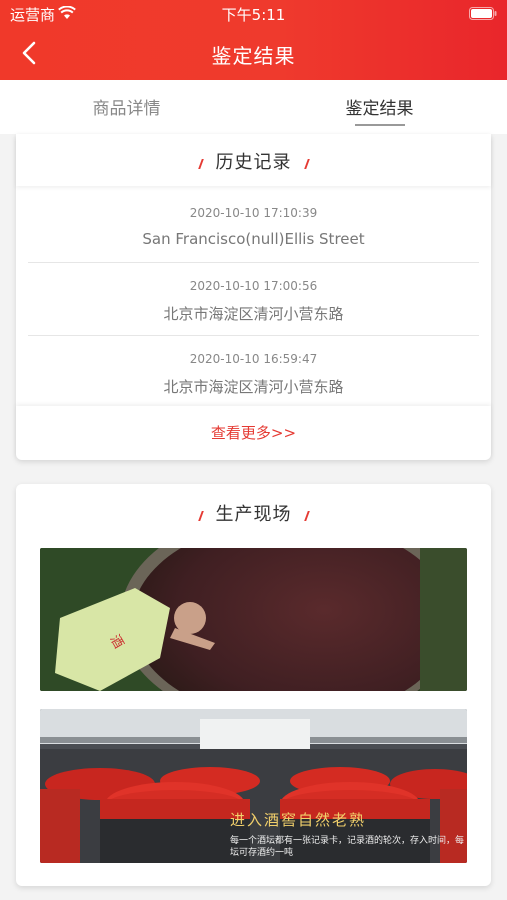 This screenshot has width=507, height=900. I want to click on history-time: 2020-10-10 17:10:39, so click(253, 213).